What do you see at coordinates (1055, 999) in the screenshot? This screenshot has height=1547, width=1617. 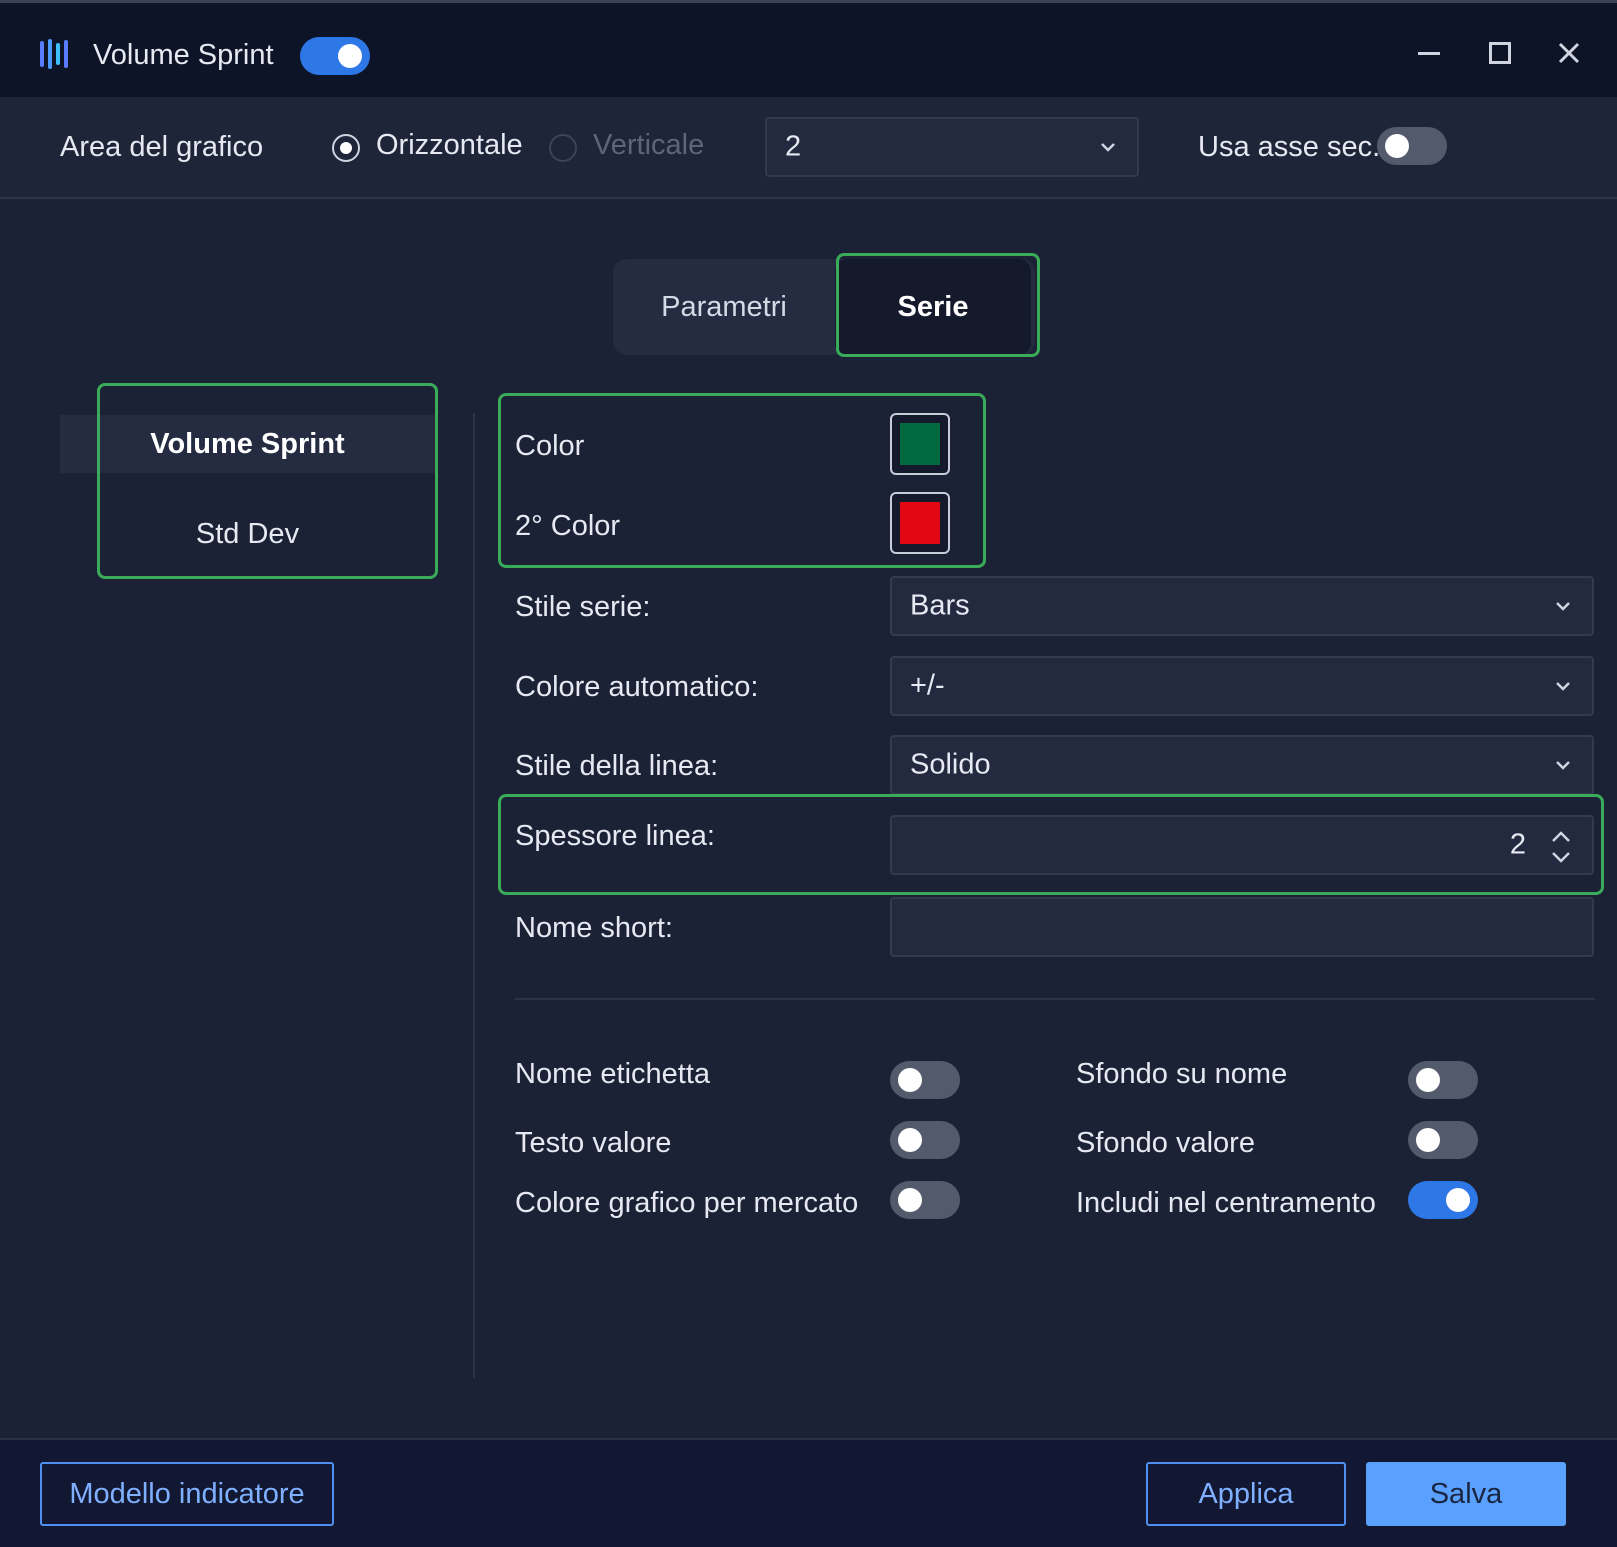 I see `section-divider` at bounding box center [1055, 999].